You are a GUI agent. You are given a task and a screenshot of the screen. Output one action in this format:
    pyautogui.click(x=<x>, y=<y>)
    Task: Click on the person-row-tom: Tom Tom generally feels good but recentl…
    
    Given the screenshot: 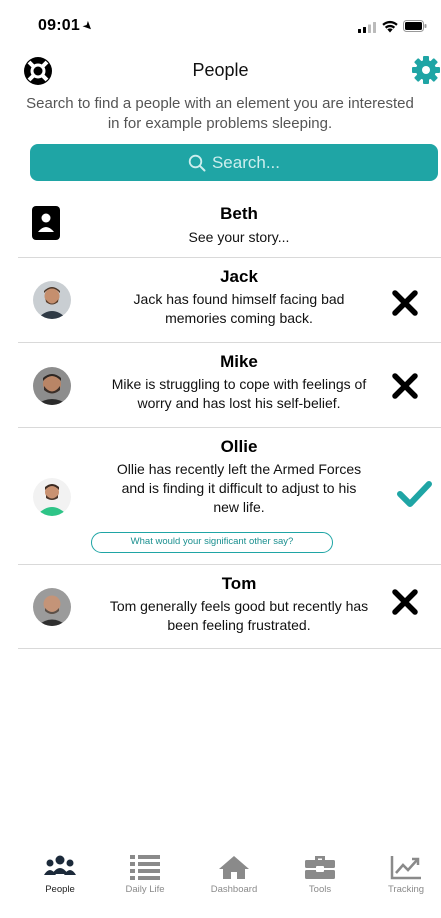 What is the action you would take?
    pyautogui.click(x=229, y=607)
    